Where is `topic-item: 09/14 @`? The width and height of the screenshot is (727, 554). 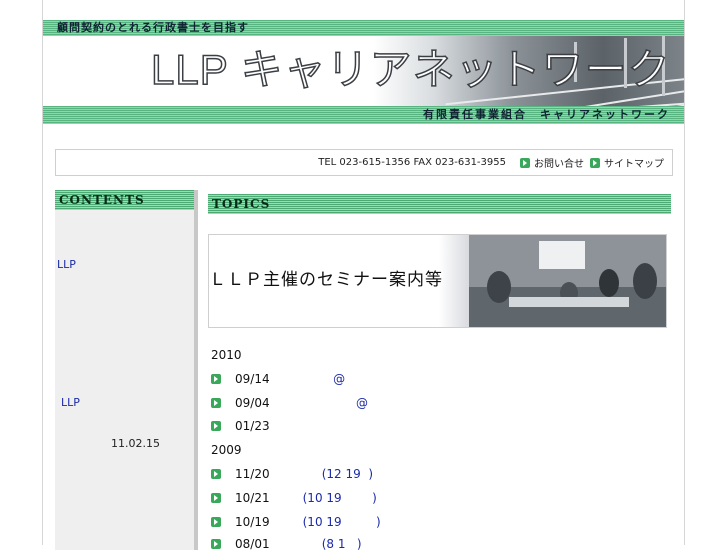
topic-item: 09/14 @ is located at coordinates (278, 379).